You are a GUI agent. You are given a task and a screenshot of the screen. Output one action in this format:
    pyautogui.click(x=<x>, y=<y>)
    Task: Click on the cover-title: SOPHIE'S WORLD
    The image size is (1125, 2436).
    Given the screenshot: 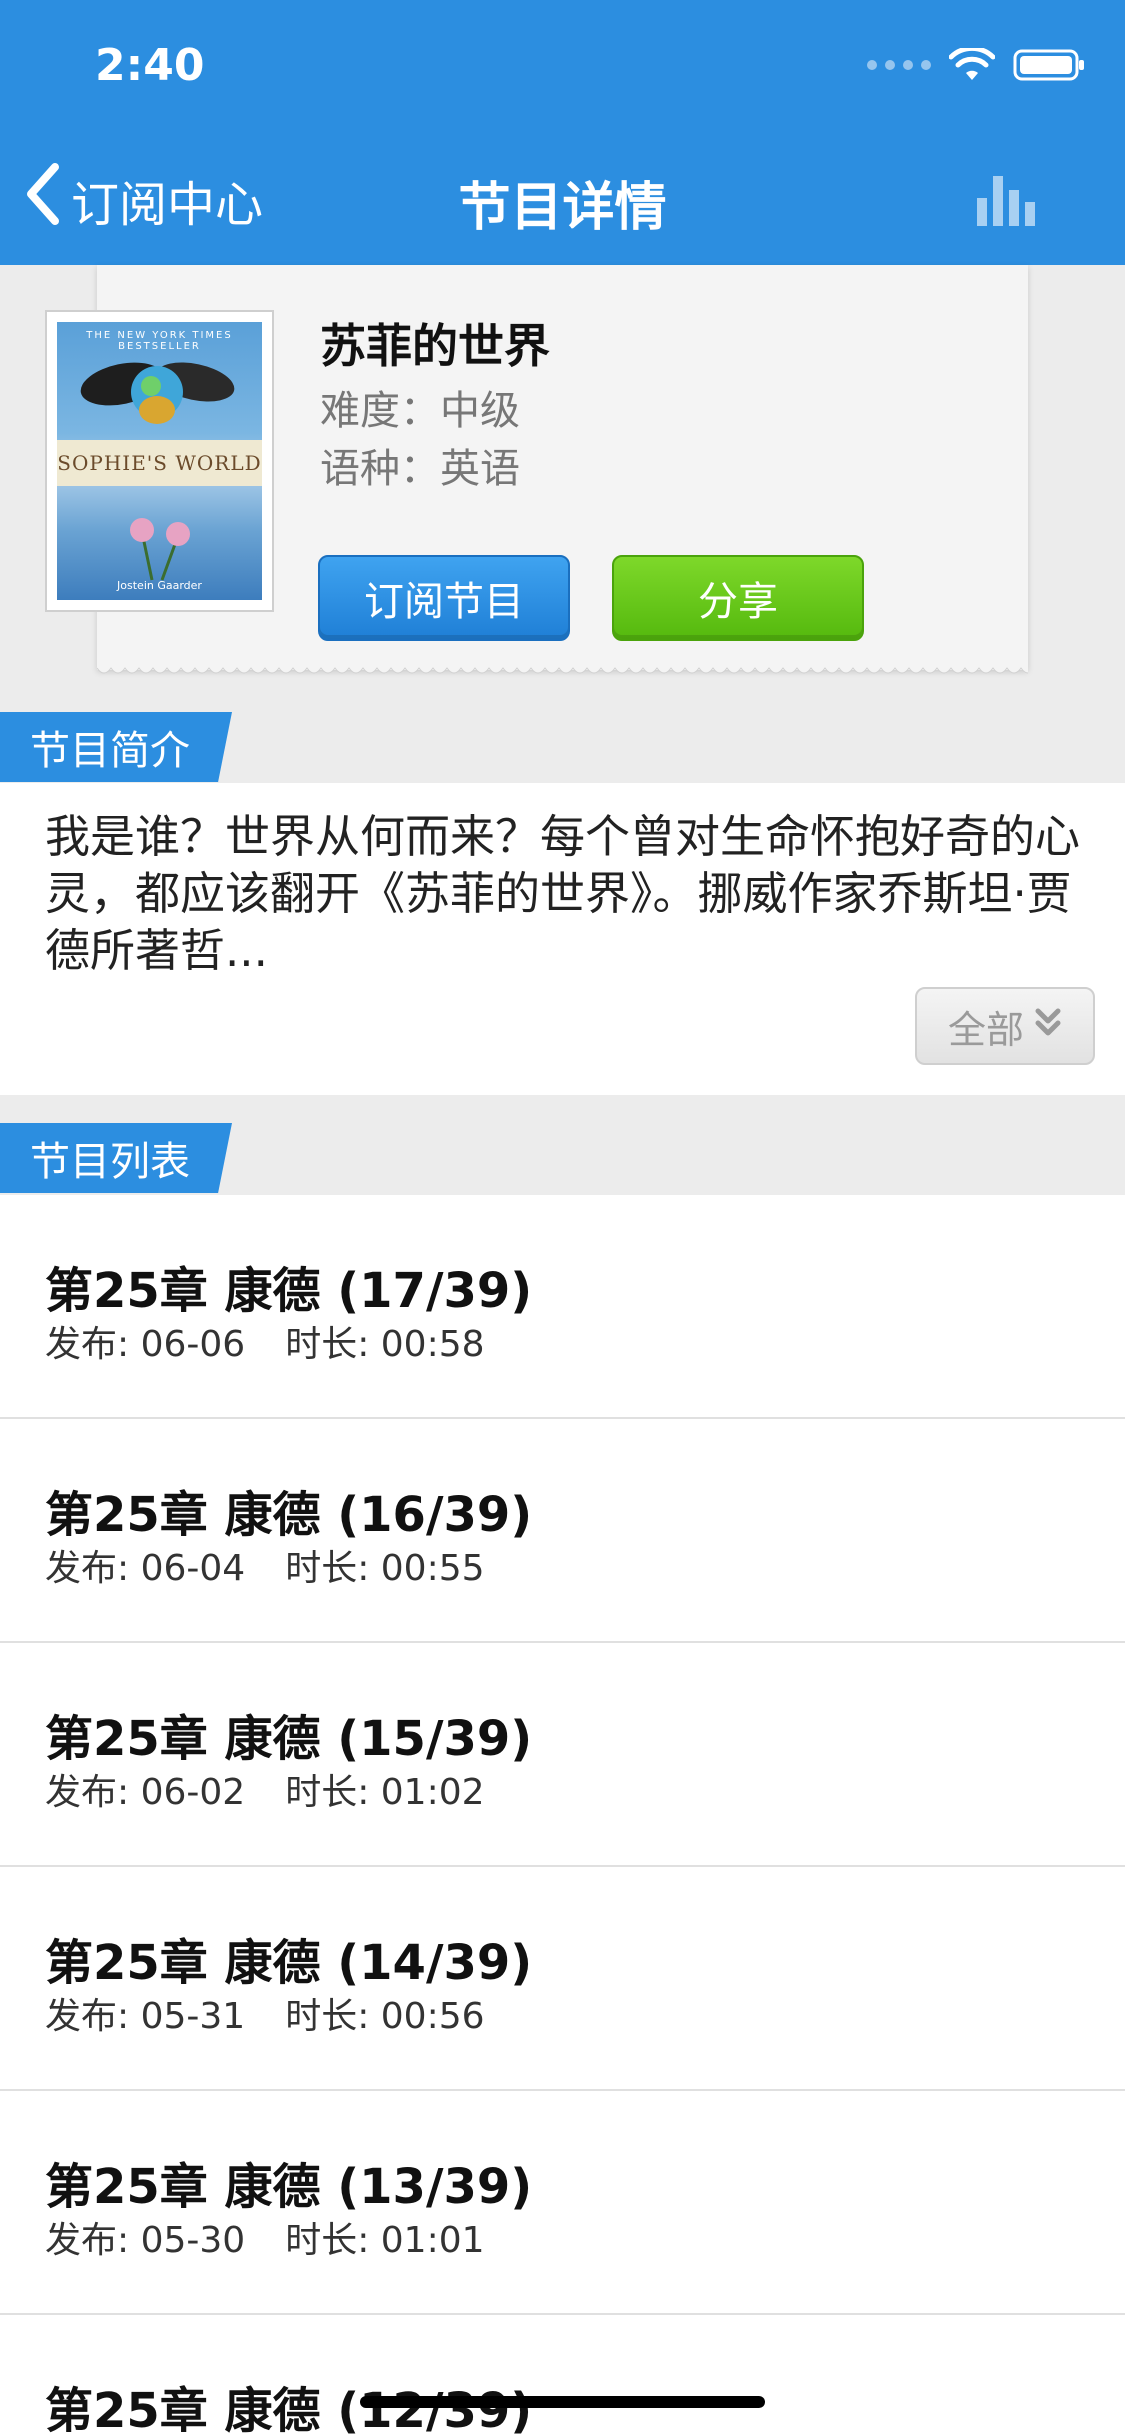 What is the action you would take?
    pyautogui.click(x=159, y=463)
    